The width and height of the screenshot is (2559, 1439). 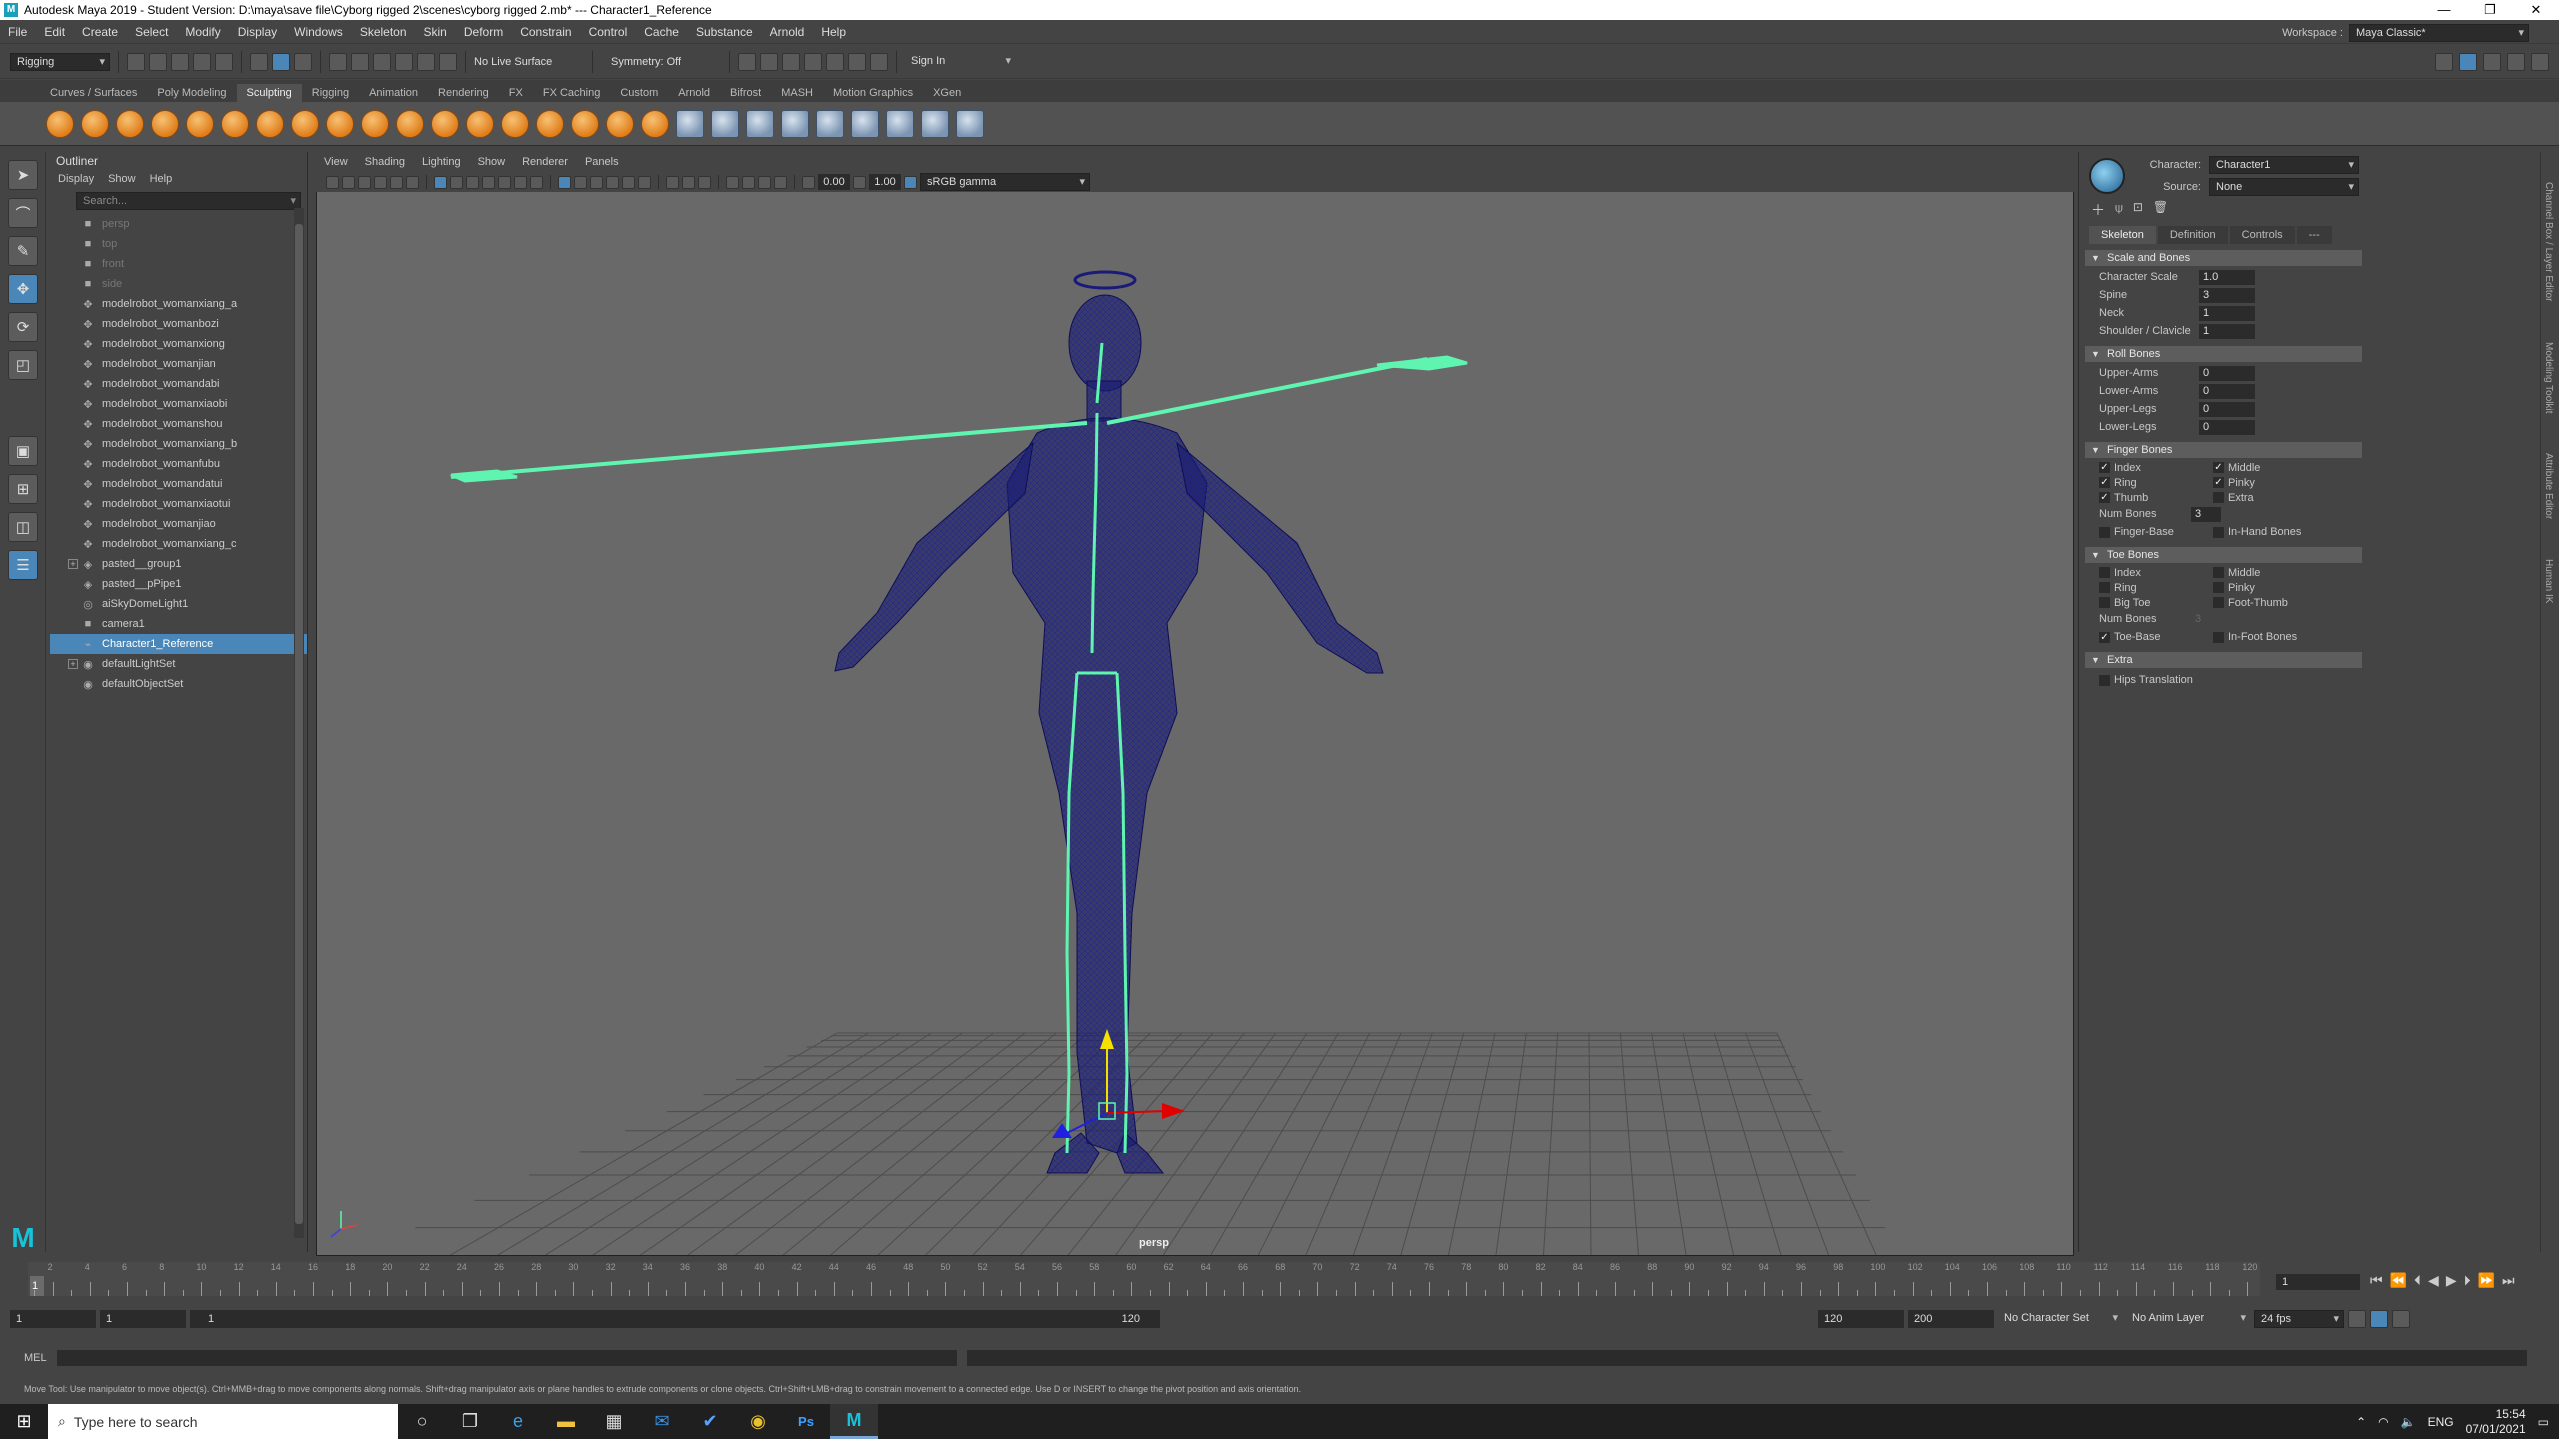 What do you see at coordinates (2270, 603) in the screenshot?
I see `checkbox: Foot-Thumb` at bounding box center [2270, 603].